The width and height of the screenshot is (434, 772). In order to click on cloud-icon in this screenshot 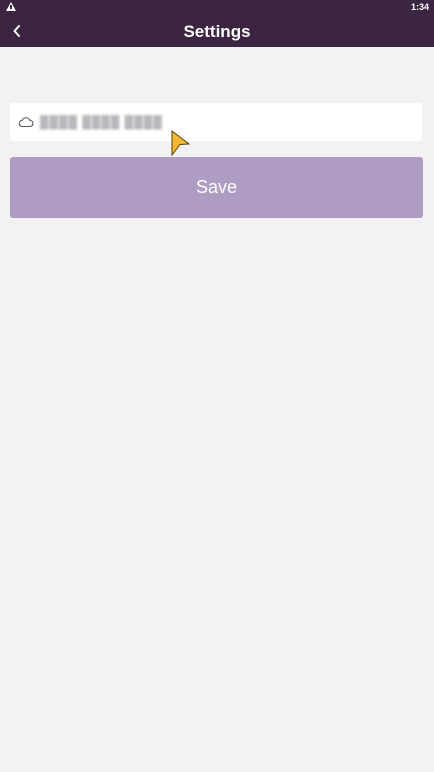, I will do `click(26, 122)`.